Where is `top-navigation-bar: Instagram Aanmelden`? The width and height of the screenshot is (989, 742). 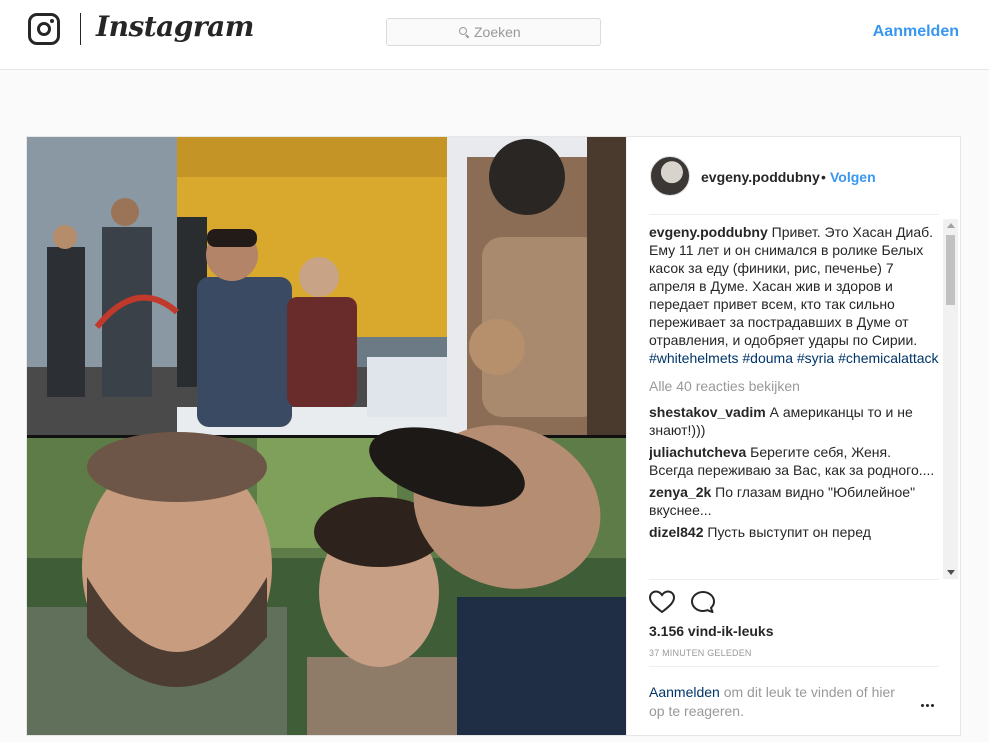 top-navigation-bar: Instagram Aanmelden is located at coordinates (494, 35).